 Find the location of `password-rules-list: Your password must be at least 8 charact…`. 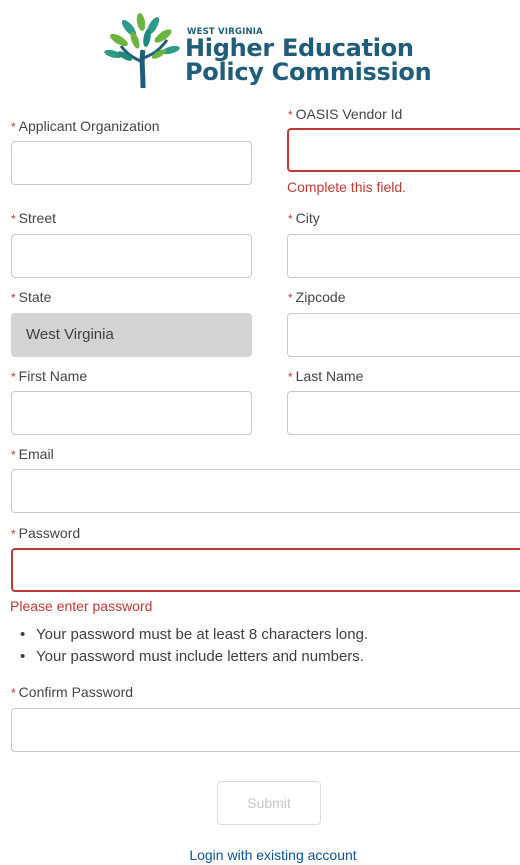

password-rules-list: Your password must be at least 8 charact… is located at coordinates (191, 646).